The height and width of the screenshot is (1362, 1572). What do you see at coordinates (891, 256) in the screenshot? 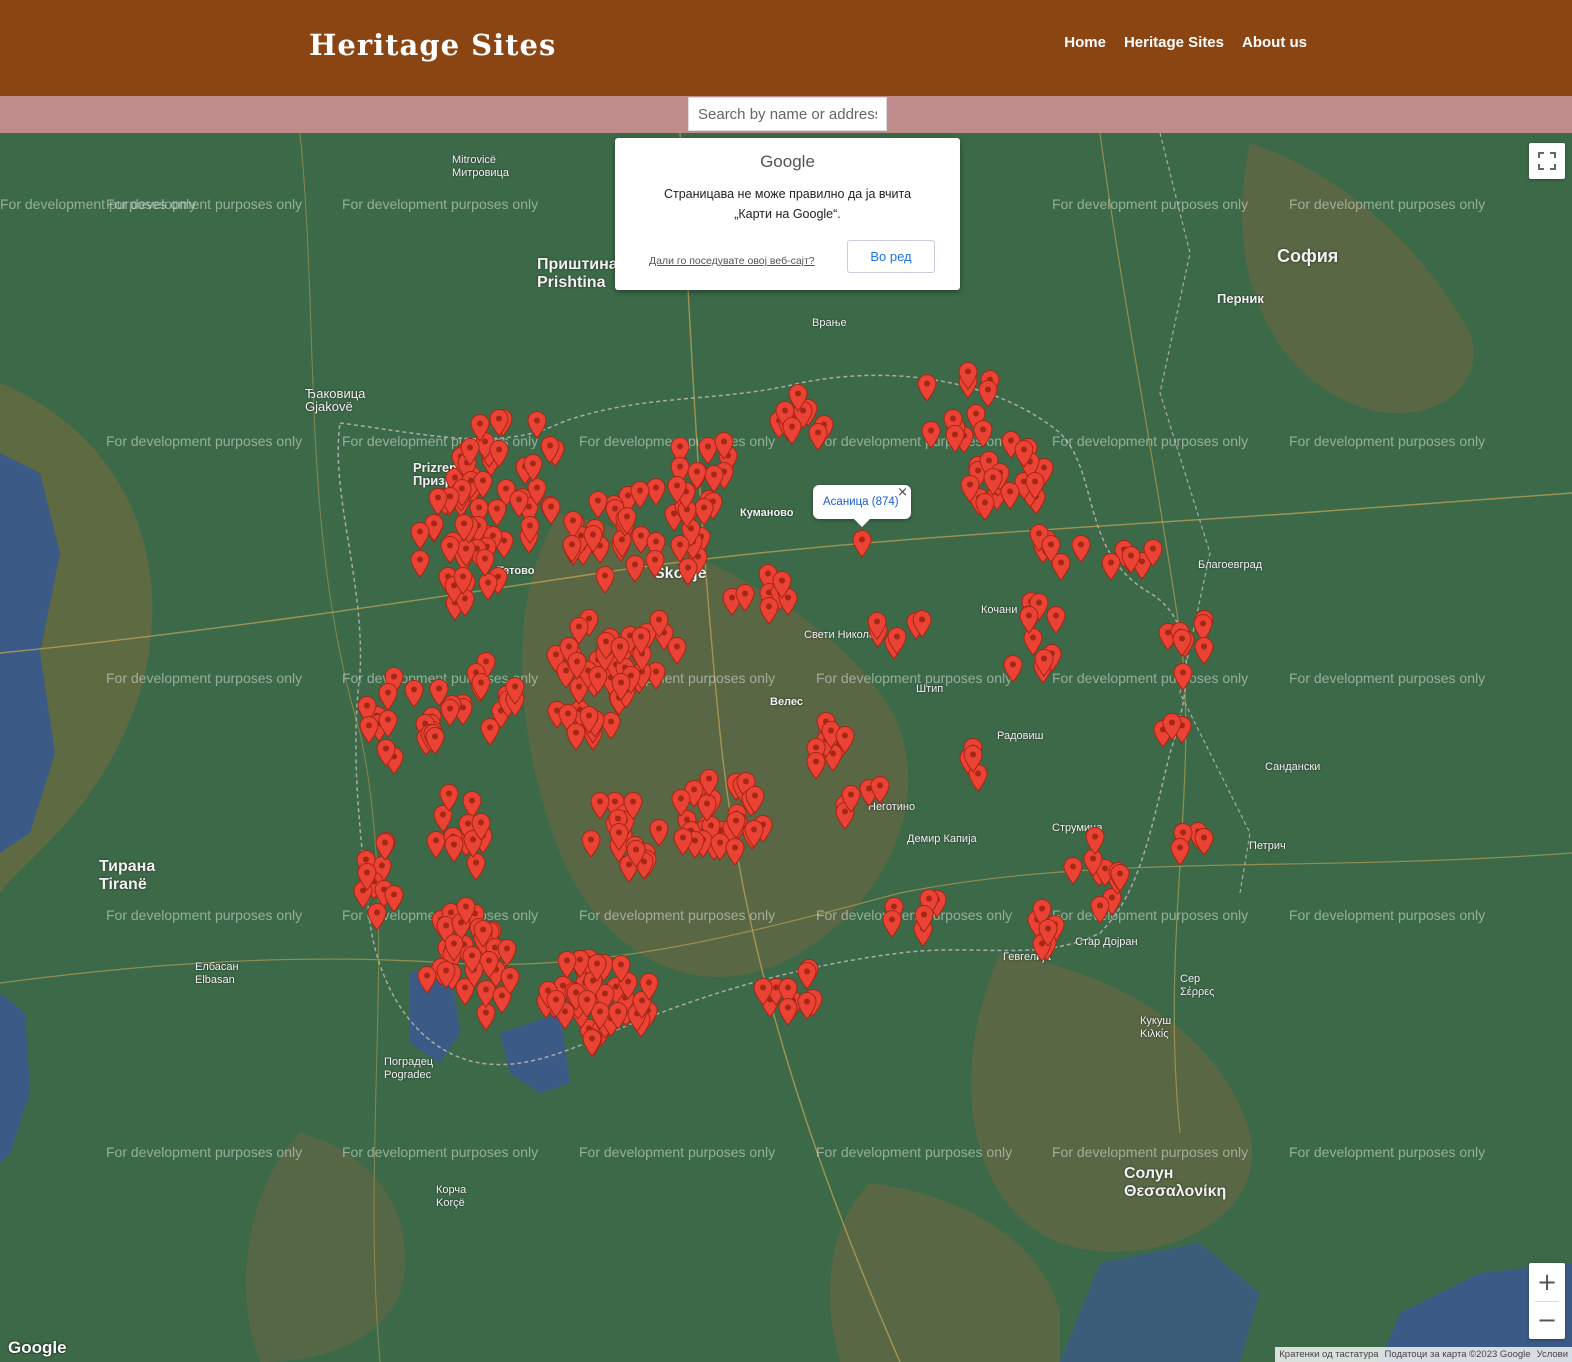
I see `ok-button: Во ред` at bounding box center [891, 256].